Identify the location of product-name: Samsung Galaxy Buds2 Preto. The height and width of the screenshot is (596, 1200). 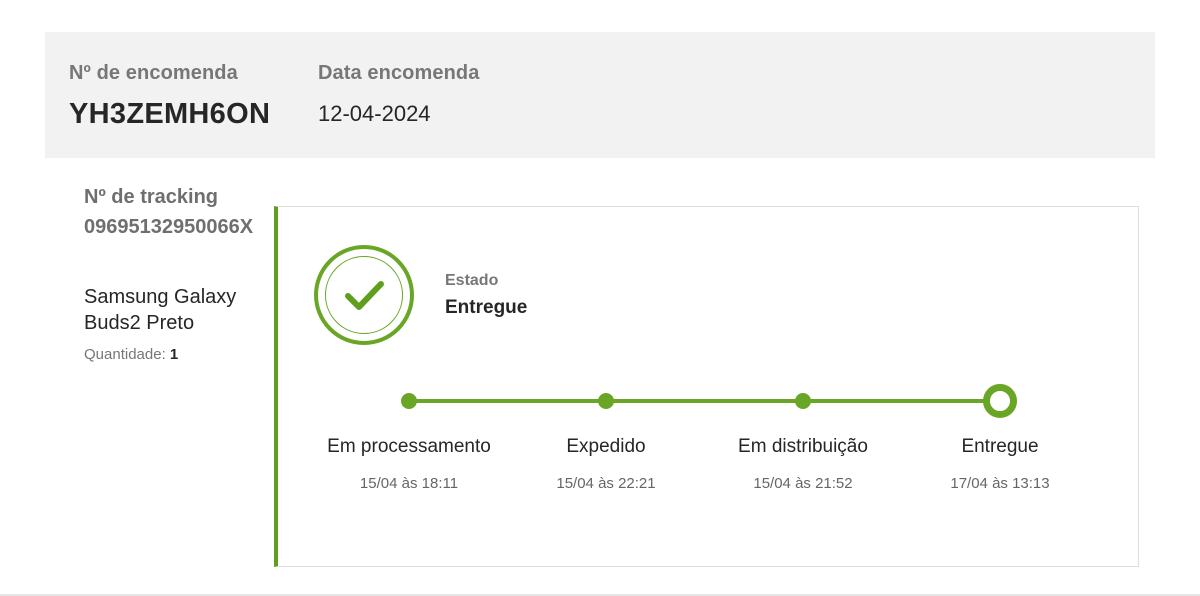
(160, 310).